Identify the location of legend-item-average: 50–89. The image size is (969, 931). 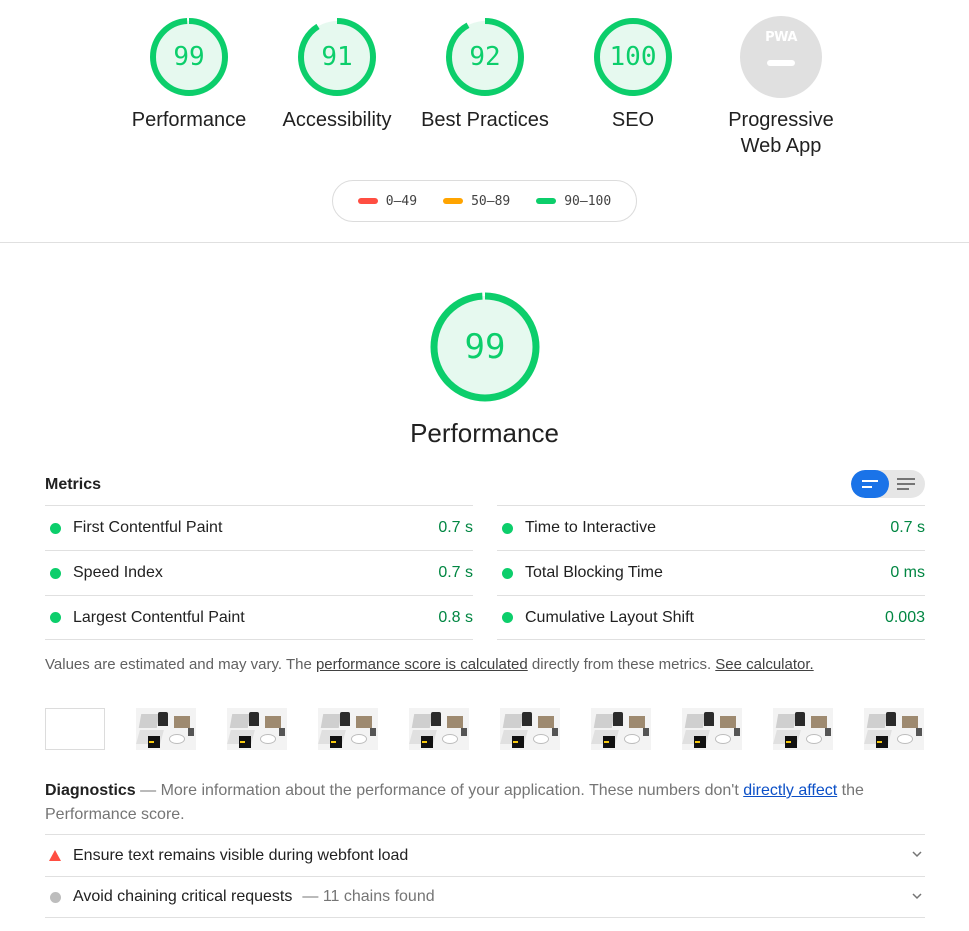
(476, 201).